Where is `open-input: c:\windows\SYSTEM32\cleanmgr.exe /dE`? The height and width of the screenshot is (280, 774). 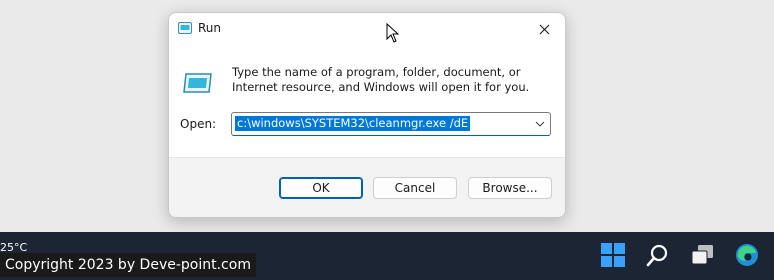 open-input: c:\windows\SYSTEM32\cleanmgr.exe /dE is located at coordinates (353, 123).